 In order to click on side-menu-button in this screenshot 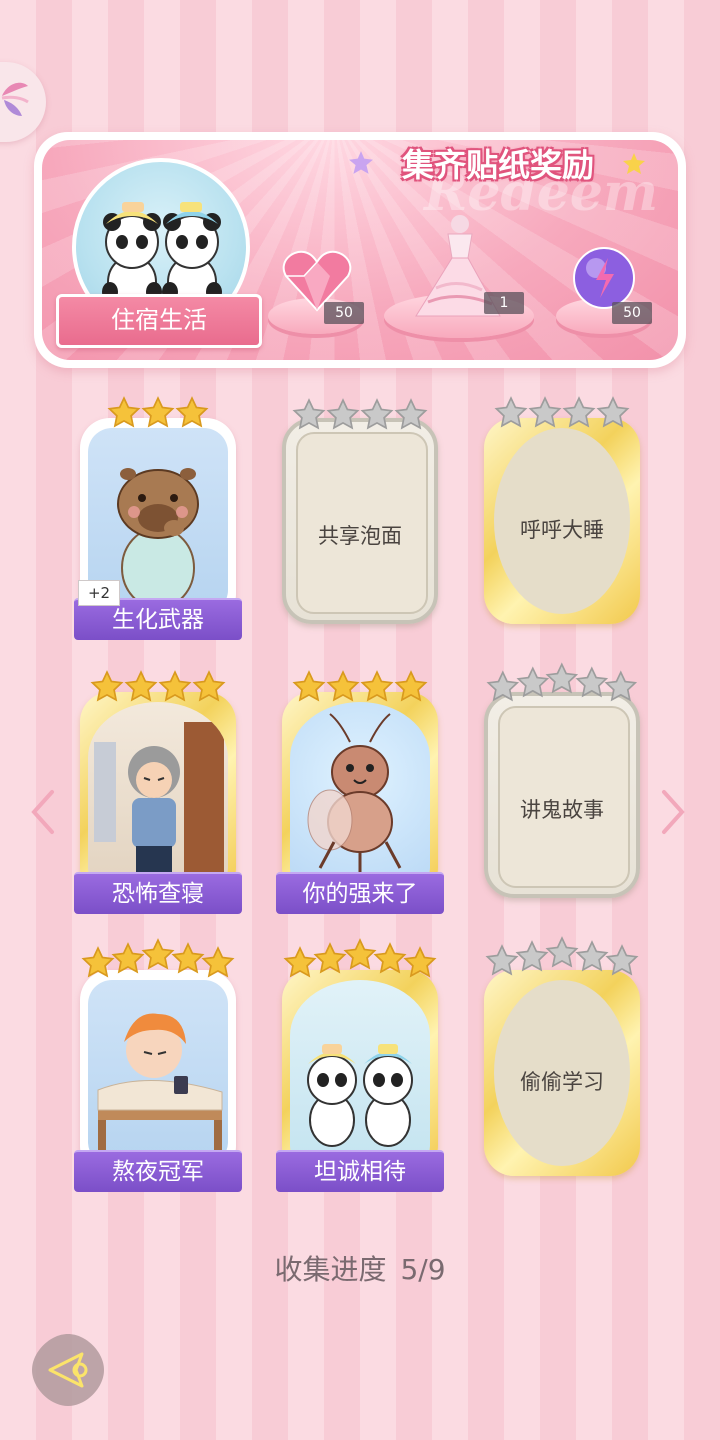, I will do `click(23, 102)`.